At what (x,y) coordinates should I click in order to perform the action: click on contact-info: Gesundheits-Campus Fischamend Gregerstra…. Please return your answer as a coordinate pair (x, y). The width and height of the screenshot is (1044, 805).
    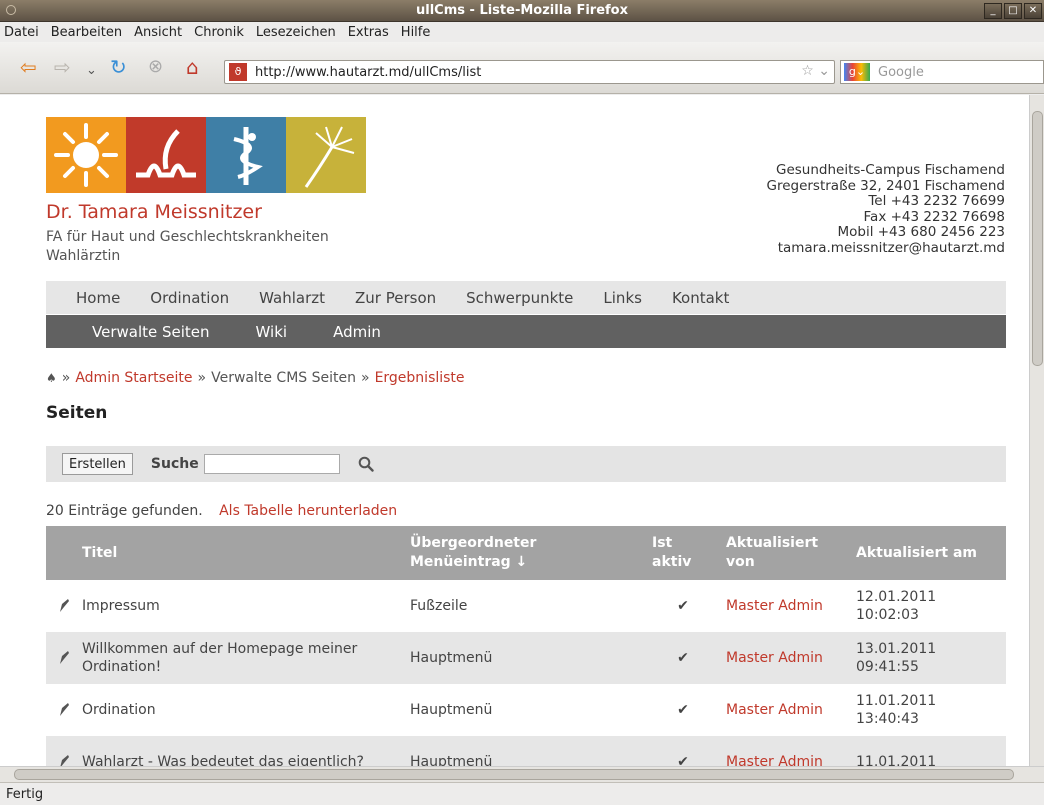
    Looking at the image, I should click on (885, 209).